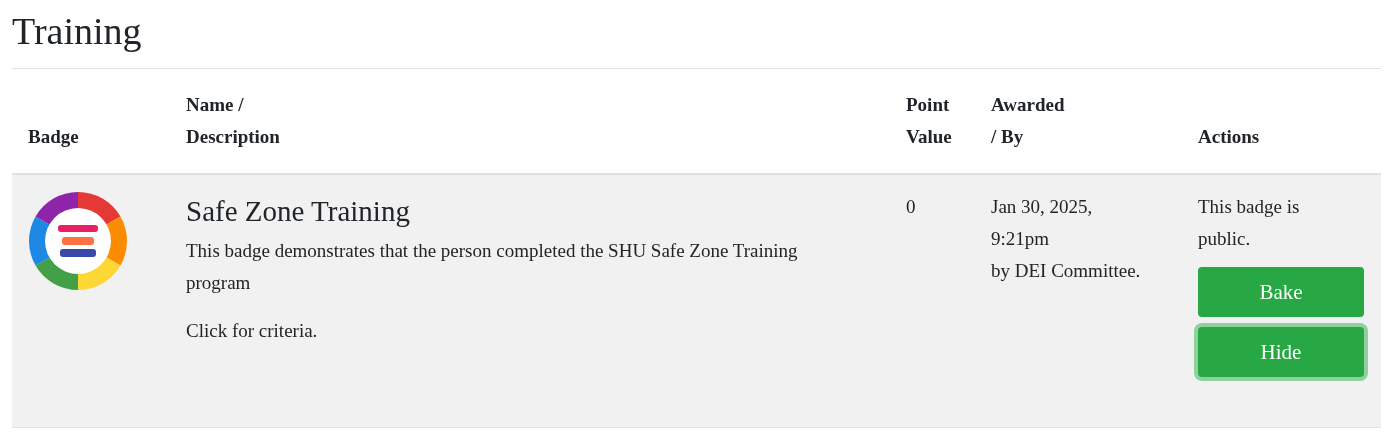  Describe the element at coordinates (233, 120) in the screenshot. I see `column-header: Name / Description` at that location.